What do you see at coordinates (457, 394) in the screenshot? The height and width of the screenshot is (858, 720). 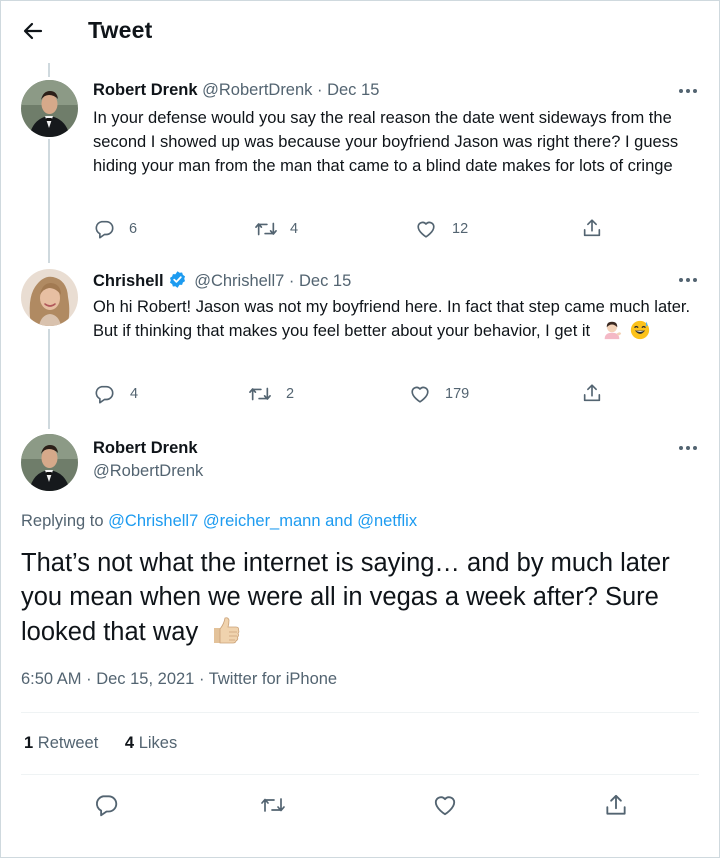 I see `like-count: 179` at bounding box center [457, 394].